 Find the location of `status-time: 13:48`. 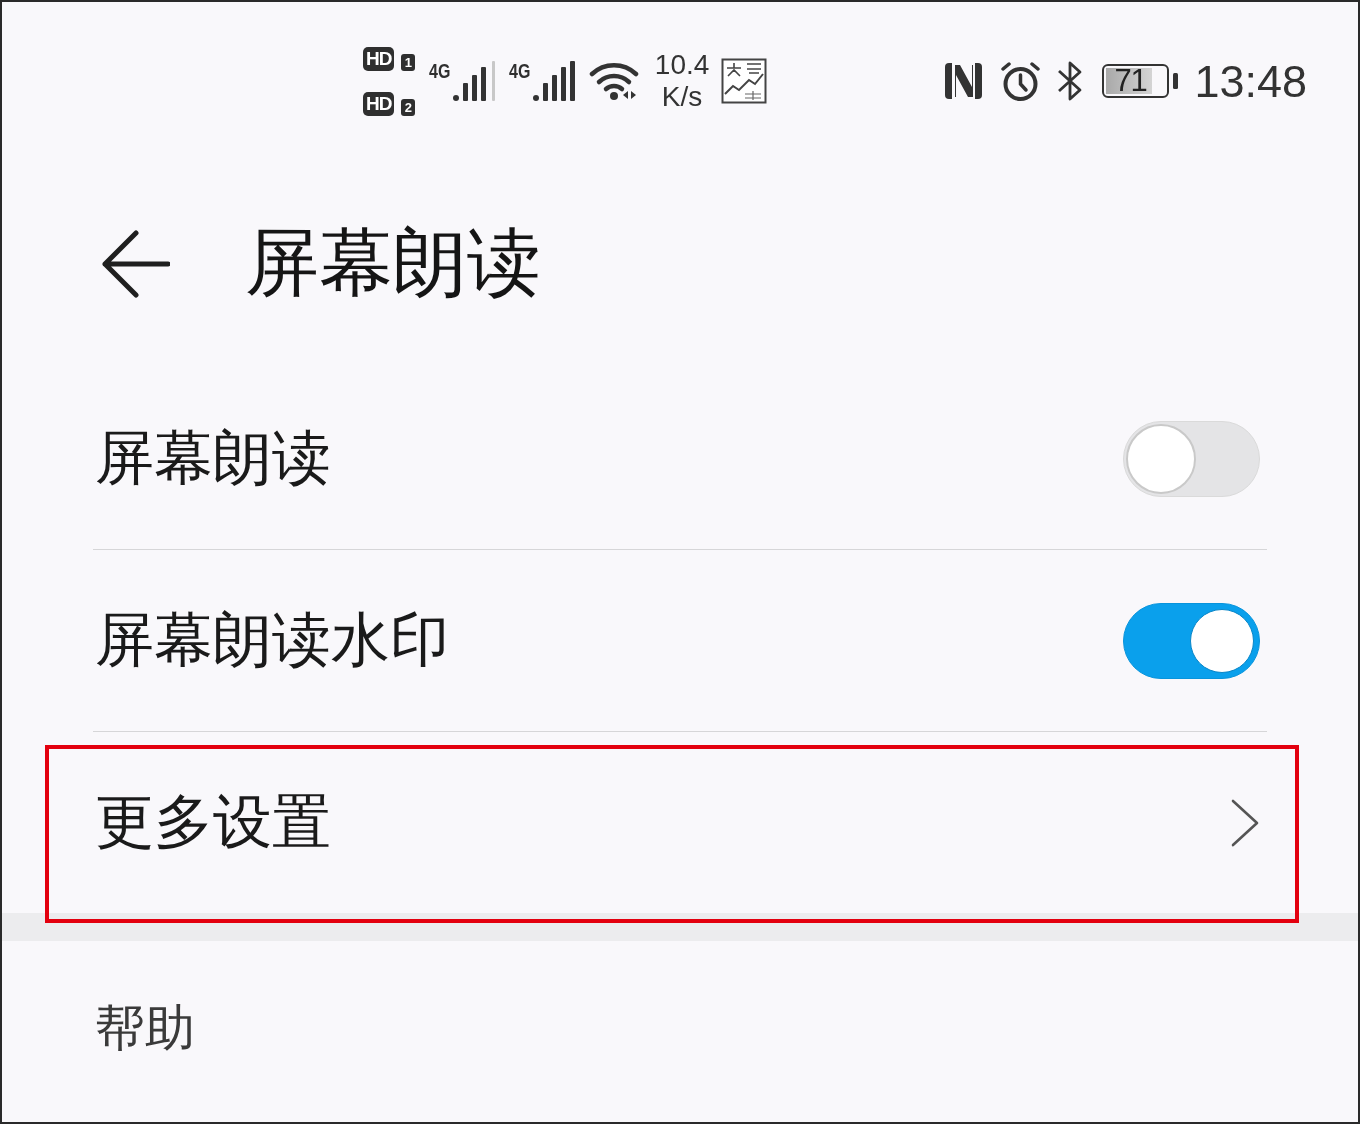

status-time: 13:48 is located at coordinates (1250, 81).